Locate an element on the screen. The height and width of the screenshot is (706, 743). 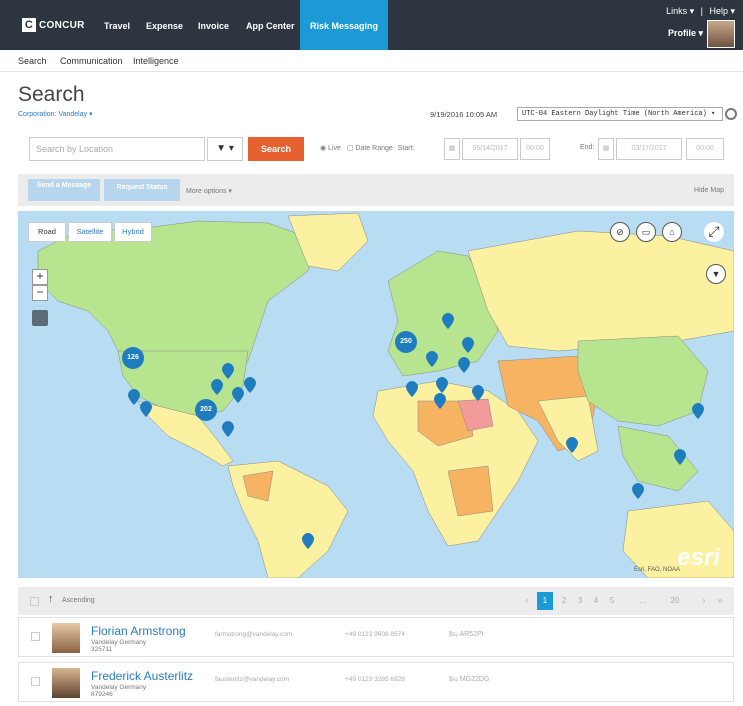
pagination-next: › is located at coordinates (704, 601).